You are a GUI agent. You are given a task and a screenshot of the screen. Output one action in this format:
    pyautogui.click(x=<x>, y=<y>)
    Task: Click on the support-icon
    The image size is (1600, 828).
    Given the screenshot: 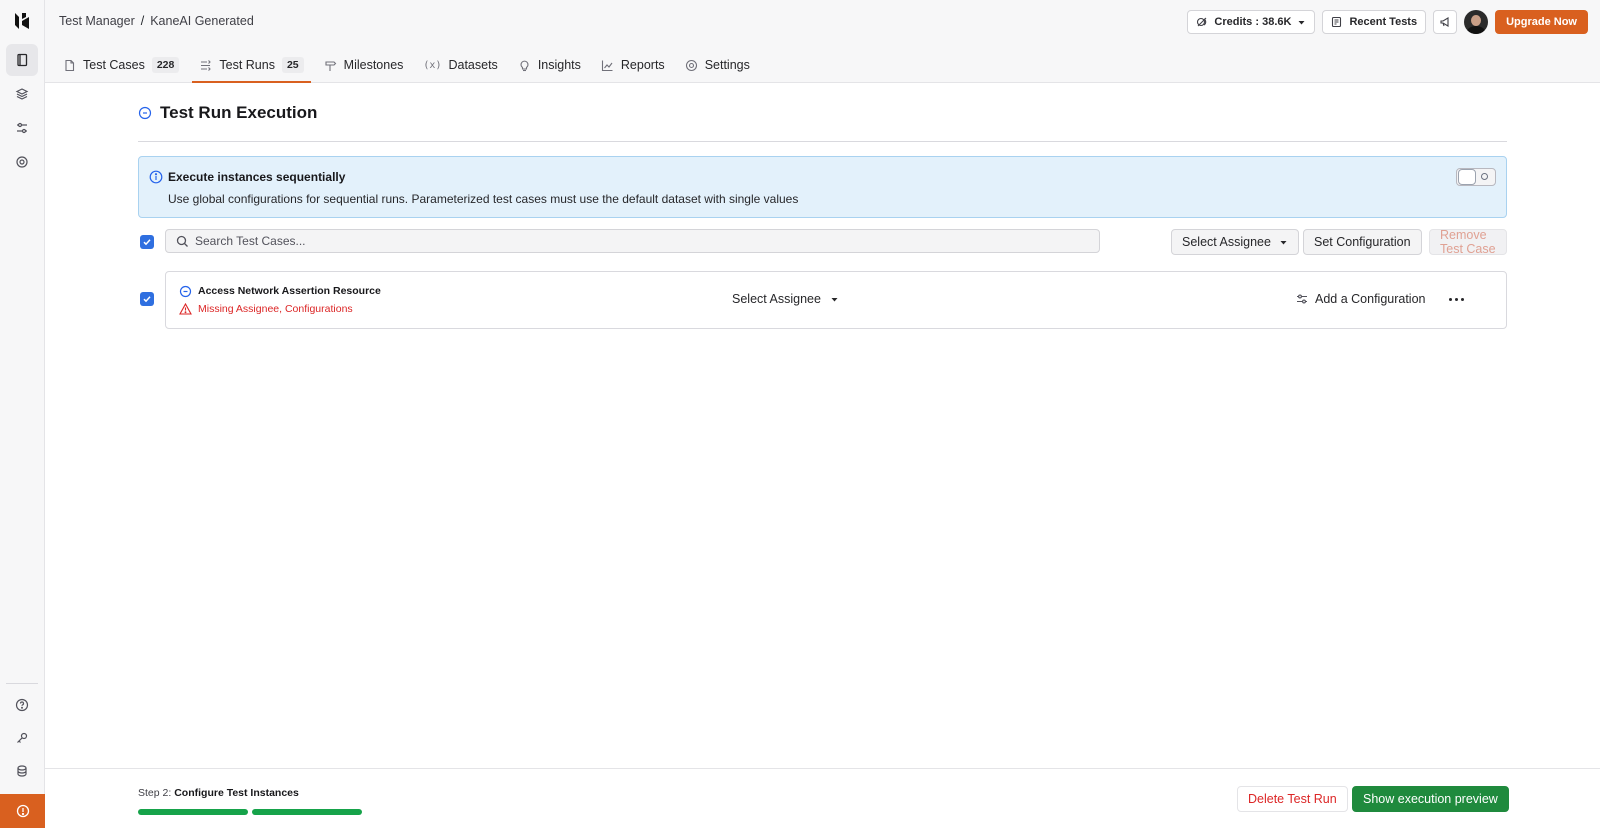 What is the action you would take?
    pyautogui.click(x=23, y=811)
    